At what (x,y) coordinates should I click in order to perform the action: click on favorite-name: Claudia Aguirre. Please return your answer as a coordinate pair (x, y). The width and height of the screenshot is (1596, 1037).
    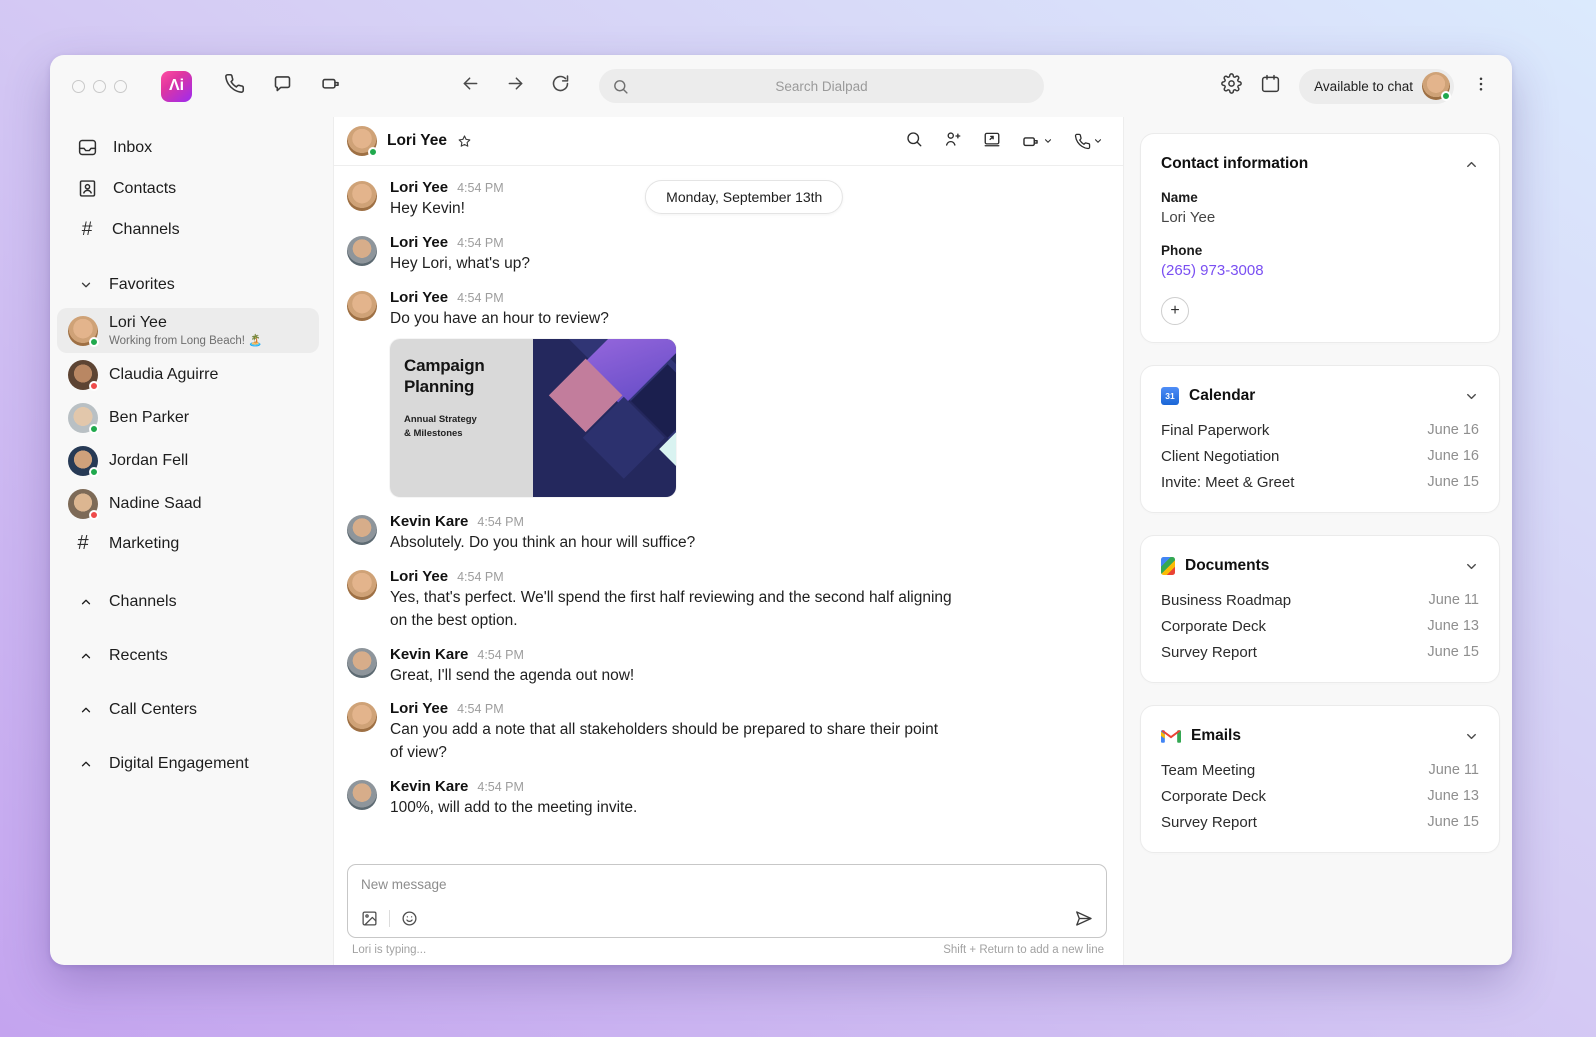
    Looking at the image, I should click on (164, 375).